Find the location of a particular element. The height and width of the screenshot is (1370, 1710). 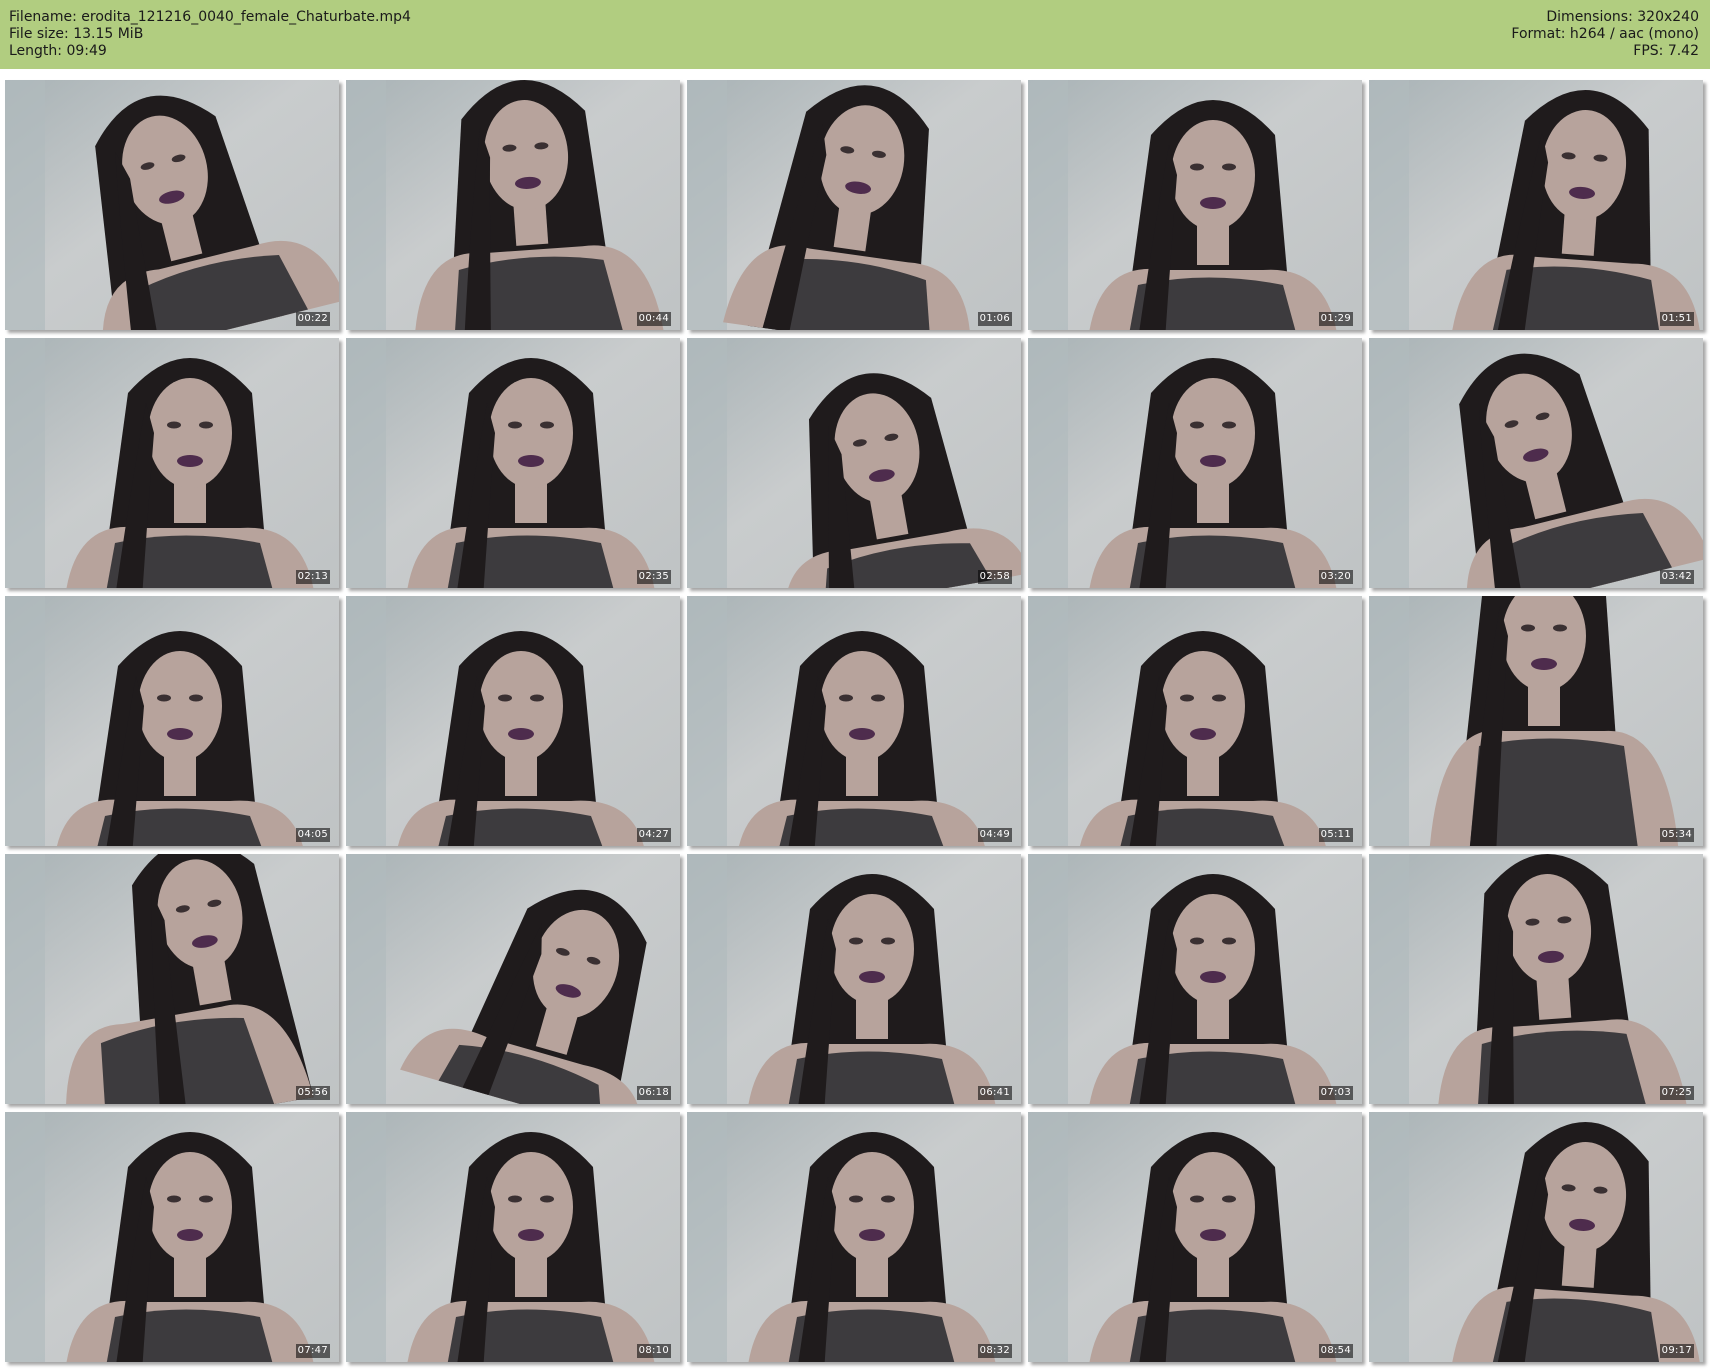

thumbnail: 06:41 is located at coordinates (854, 979).